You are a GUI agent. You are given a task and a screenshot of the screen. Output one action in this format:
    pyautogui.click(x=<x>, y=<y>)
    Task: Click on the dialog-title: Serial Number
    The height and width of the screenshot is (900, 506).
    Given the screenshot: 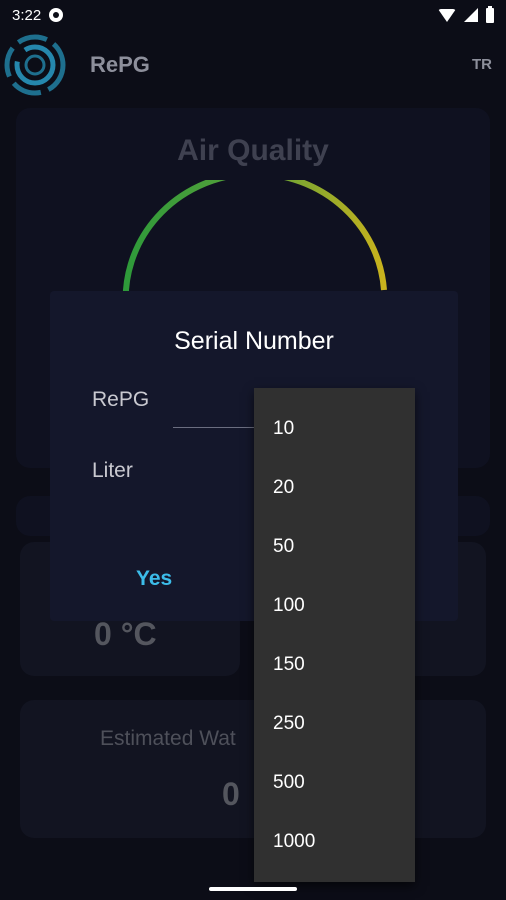 What is the action you would take?
    pyautogui.click(x=254, y=341)
    